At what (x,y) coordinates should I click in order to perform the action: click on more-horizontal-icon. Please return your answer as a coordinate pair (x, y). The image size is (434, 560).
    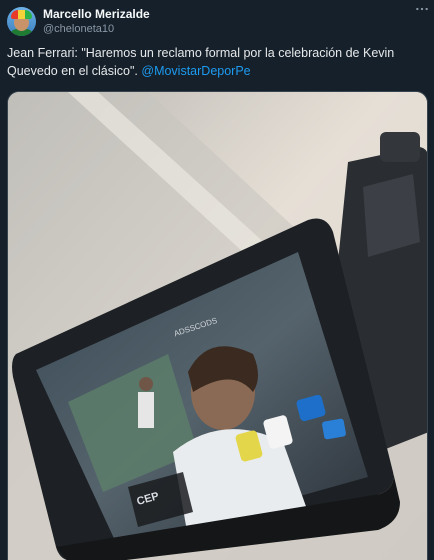
    Looking at the image, I should click on (422, 9).